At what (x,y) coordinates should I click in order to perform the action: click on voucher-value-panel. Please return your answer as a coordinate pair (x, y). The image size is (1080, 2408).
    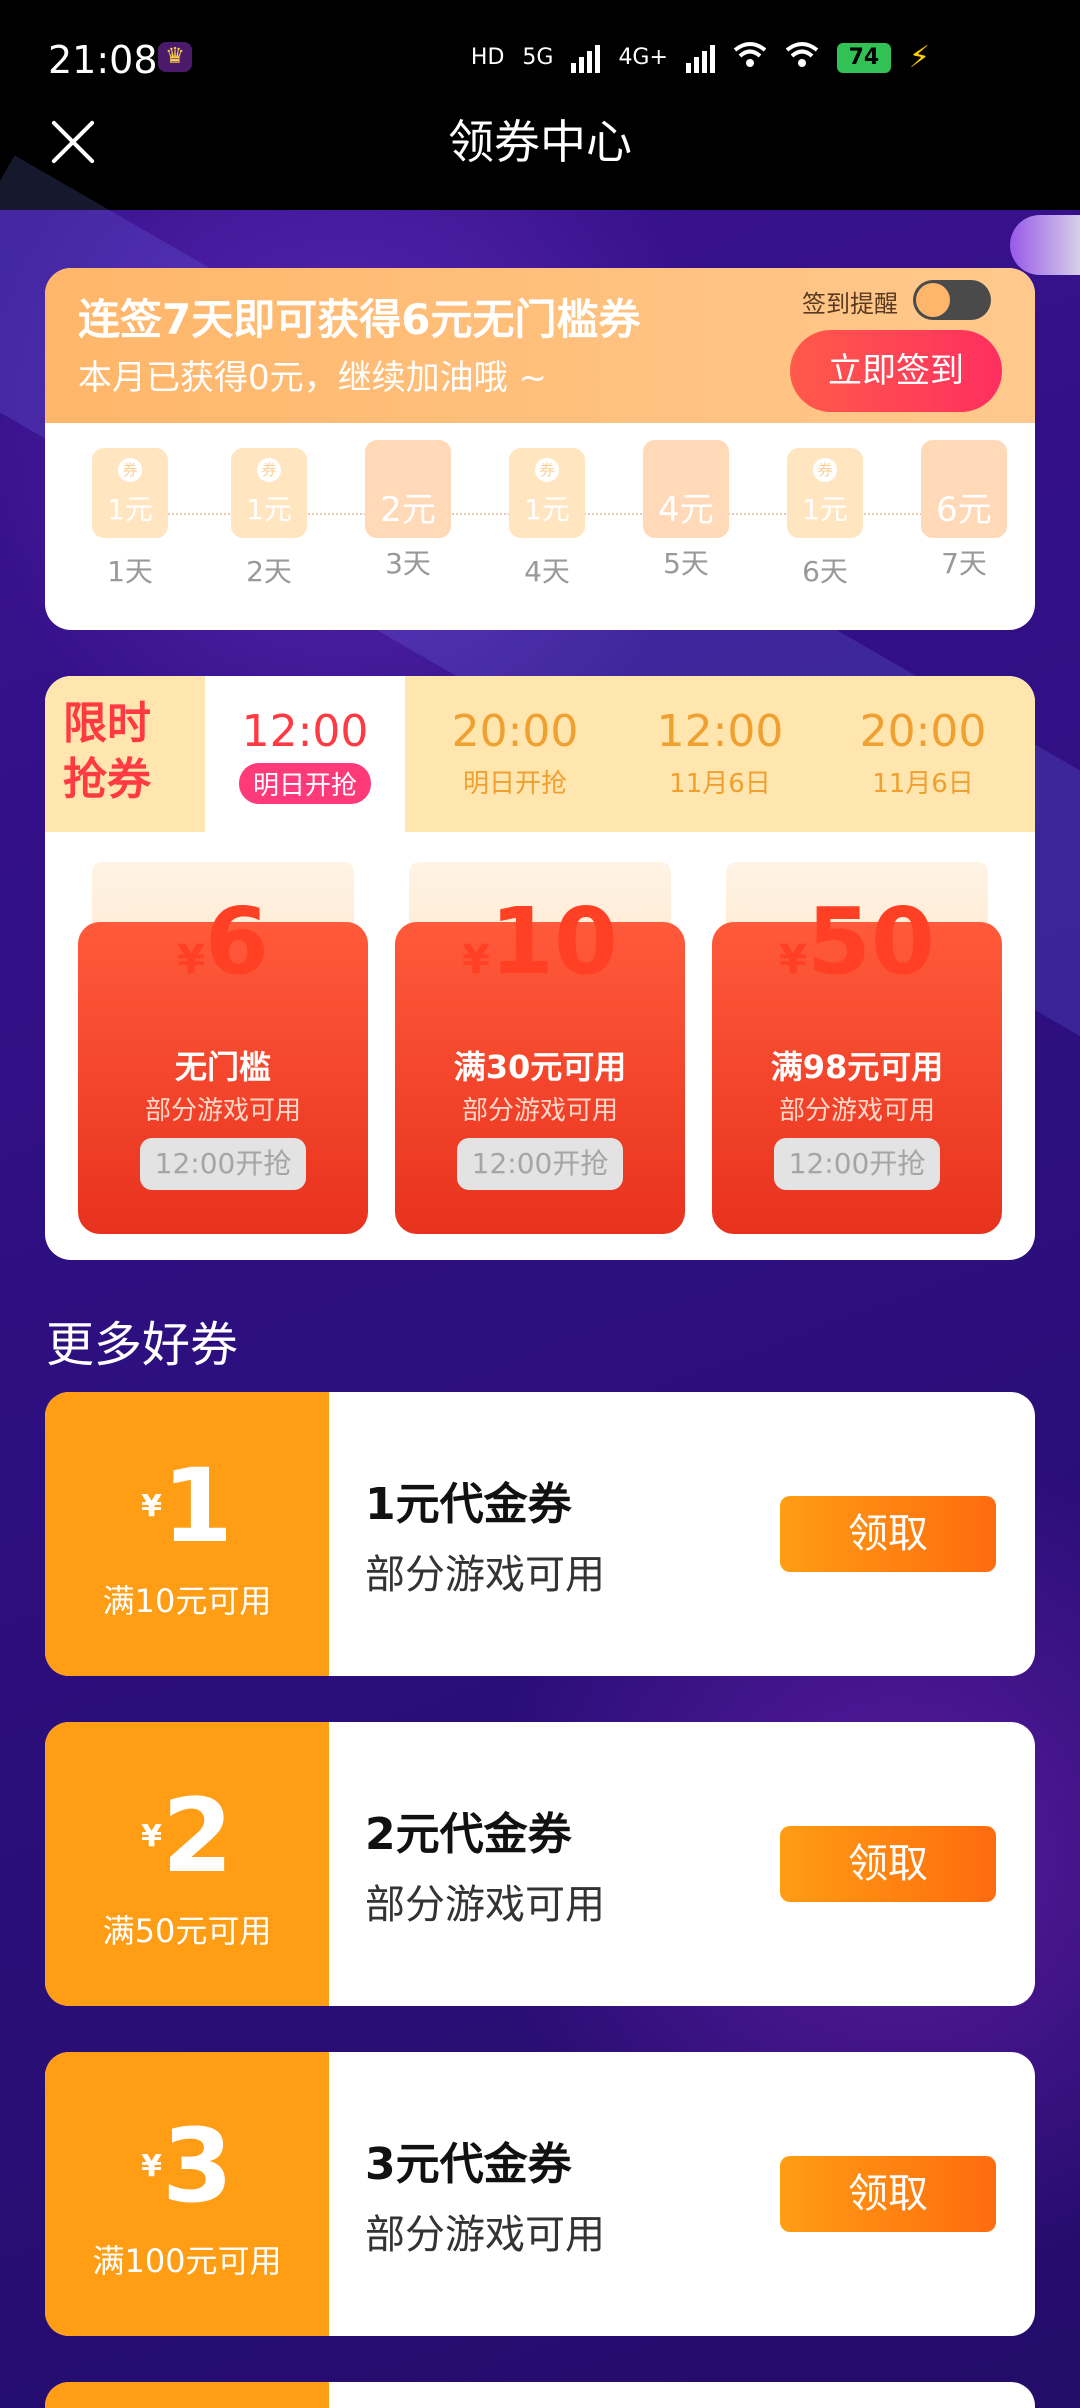
    Looking at the image, I should click on (187, 2395).